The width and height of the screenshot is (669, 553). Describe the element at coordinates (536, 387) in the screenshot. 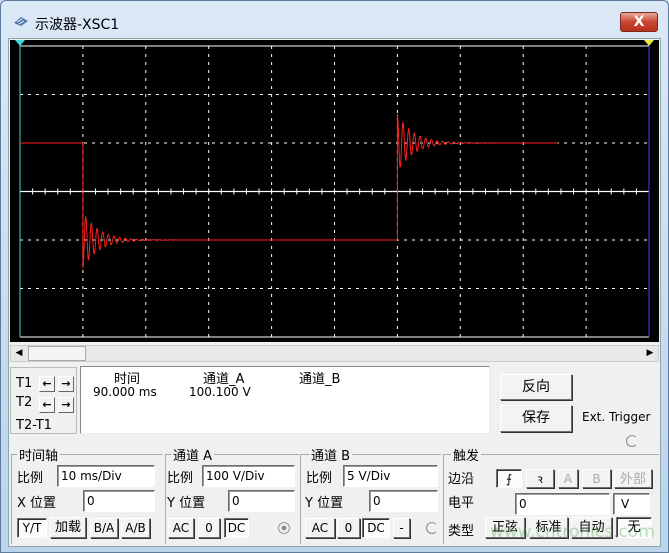

I see `reverse-button: 反向` at that location.